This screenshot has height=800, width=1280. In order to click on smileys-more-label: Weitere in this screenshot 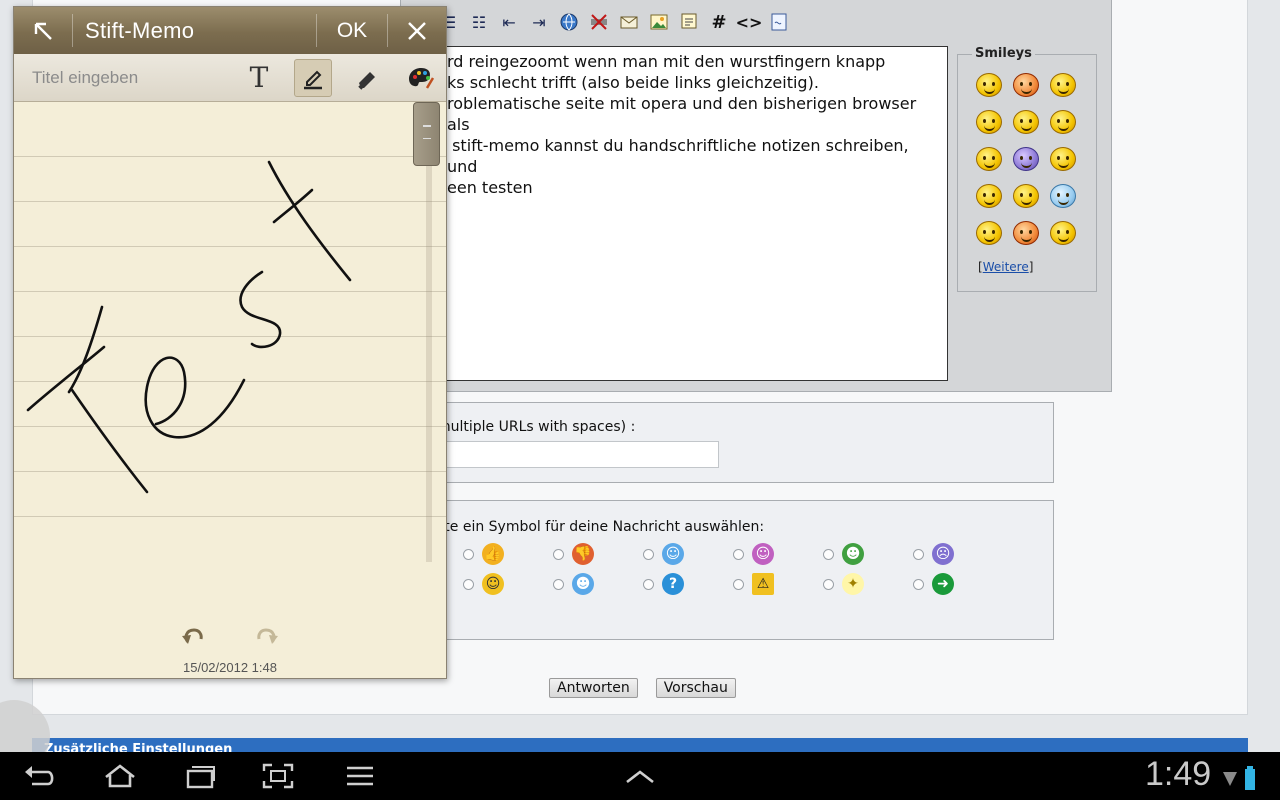, I will do `click(1006, 267)`.